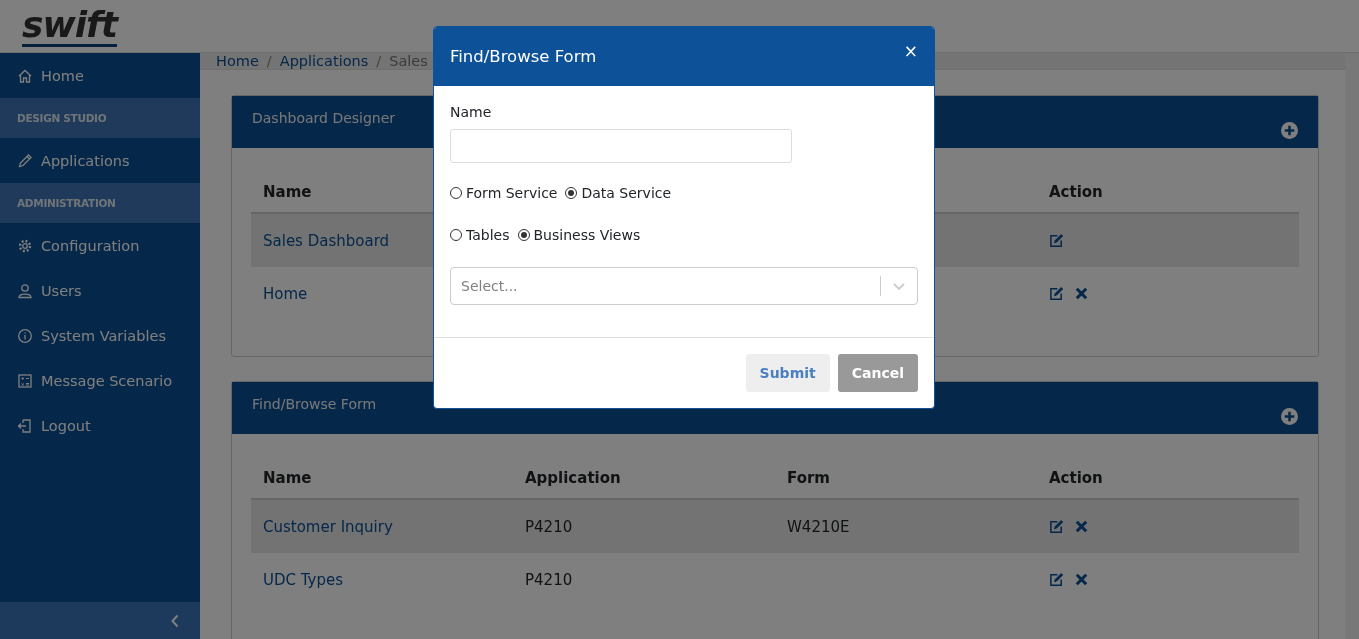 This screenshot has height=639, width=1359. Describe the element at coordinates (523, 56) in the screenshot. I see `modal-title: Find/Browse Form` at that location.